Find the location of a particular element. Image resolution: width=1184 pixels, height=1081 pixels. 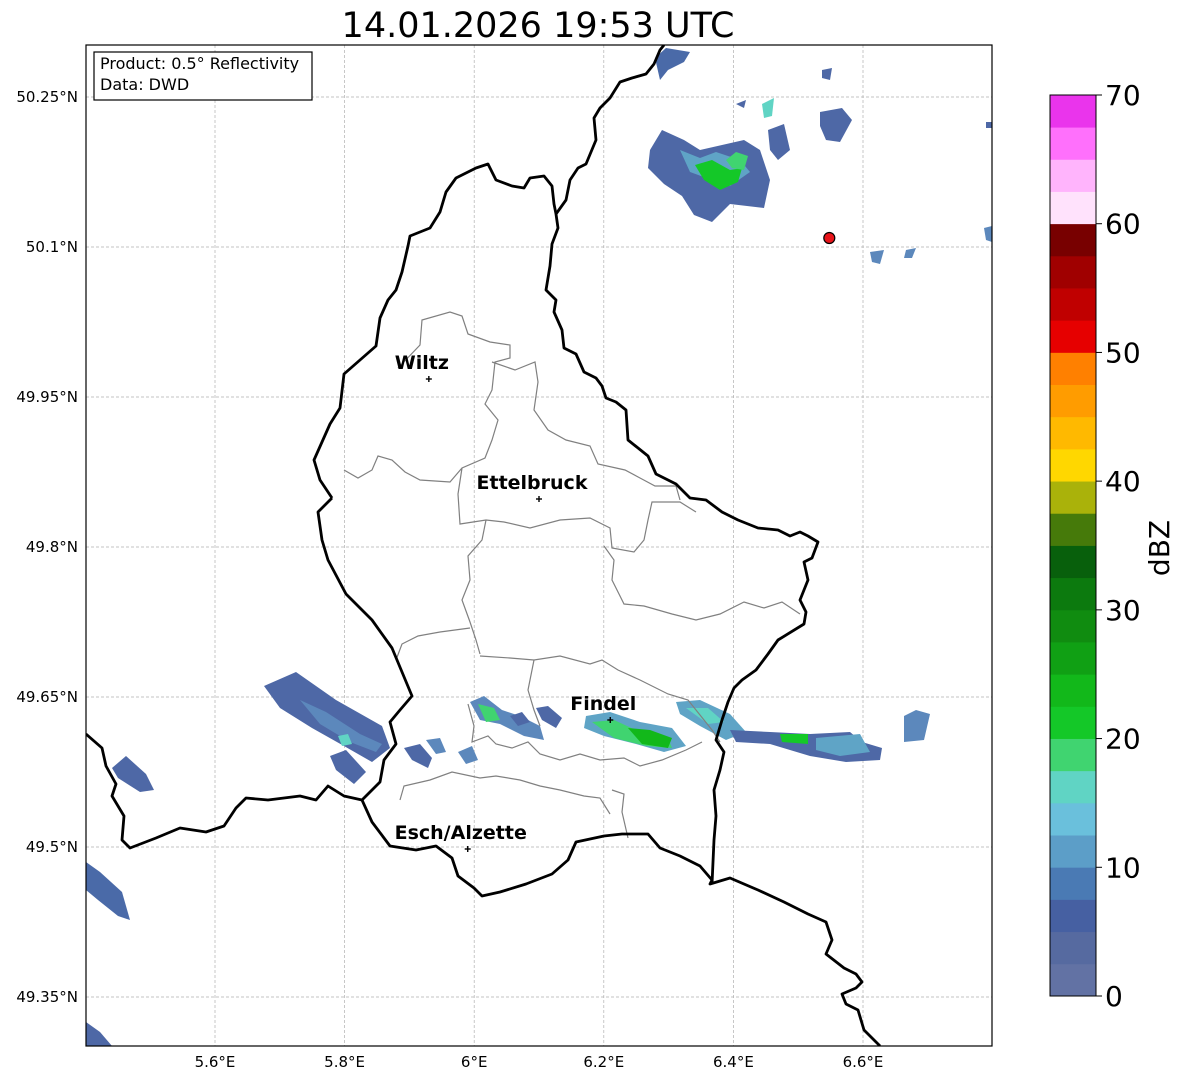

colorbar: 0 10 20 30 40 50 60 70 dBZ is located at coordinates (1112, 546).